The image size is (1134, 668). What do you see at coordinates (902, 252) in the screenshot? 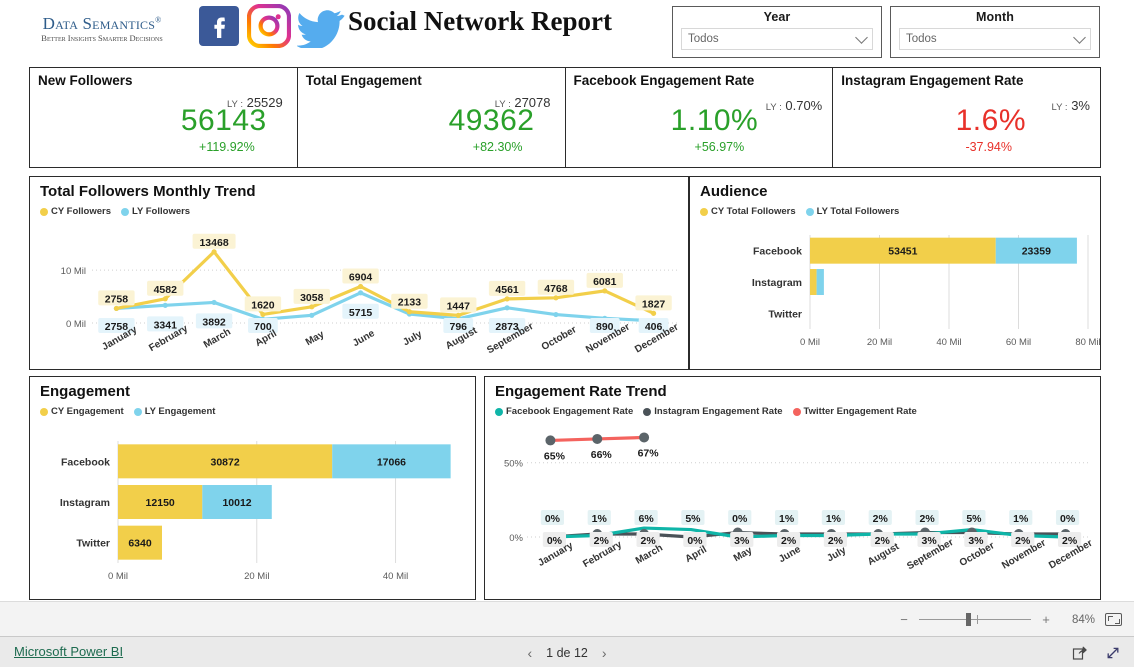
I see `svg-text: 53451` at bounding box center [902, 252].